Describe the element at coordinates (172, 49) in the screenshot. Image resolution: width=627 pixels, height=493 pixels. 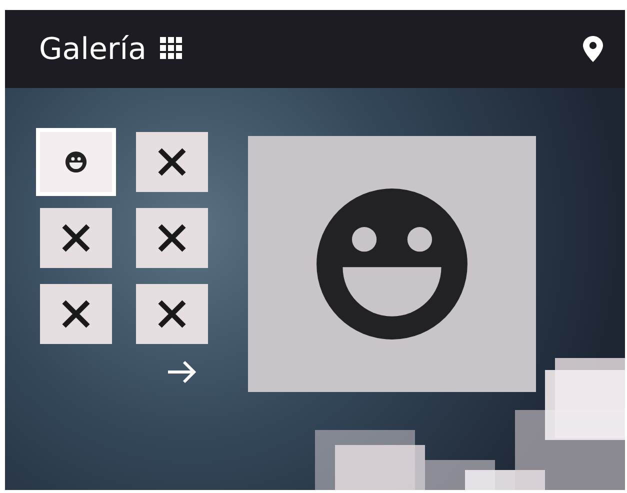
I see `grid-icon` at that location.